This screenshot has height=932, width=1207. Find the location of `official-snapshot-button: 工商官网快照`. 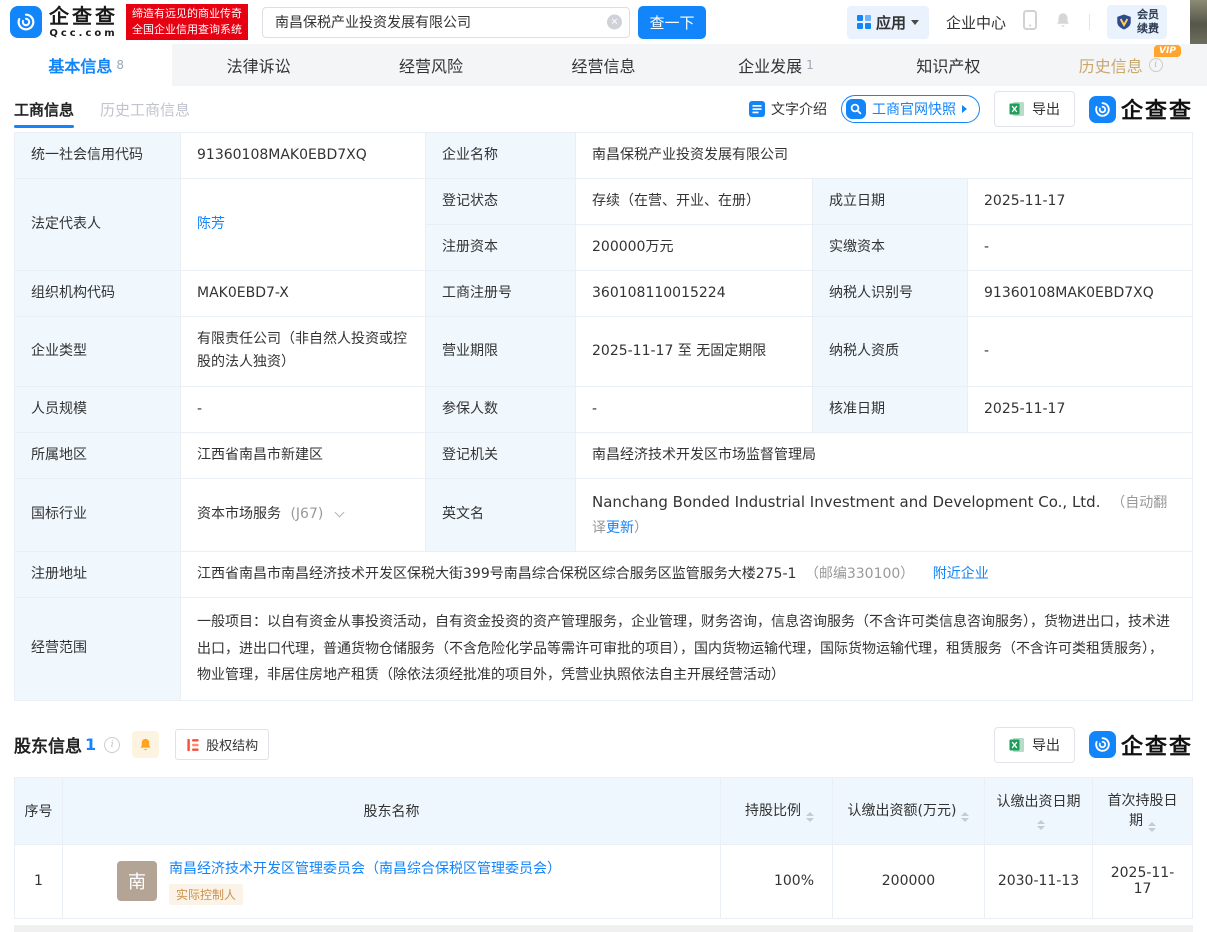

official-snapshot-button: 工商官网快照 is located at coordinates (910, 109).